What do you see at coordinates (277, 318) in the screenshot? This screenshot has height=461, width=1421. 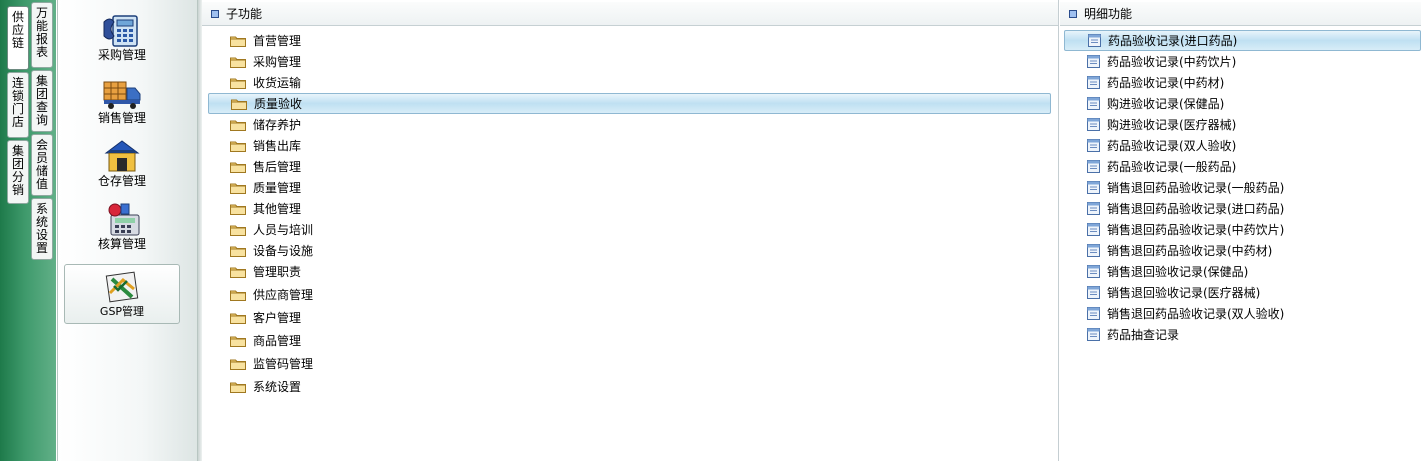 I see `sub-function-label: 客户管理` at bounding box center [277, 318].